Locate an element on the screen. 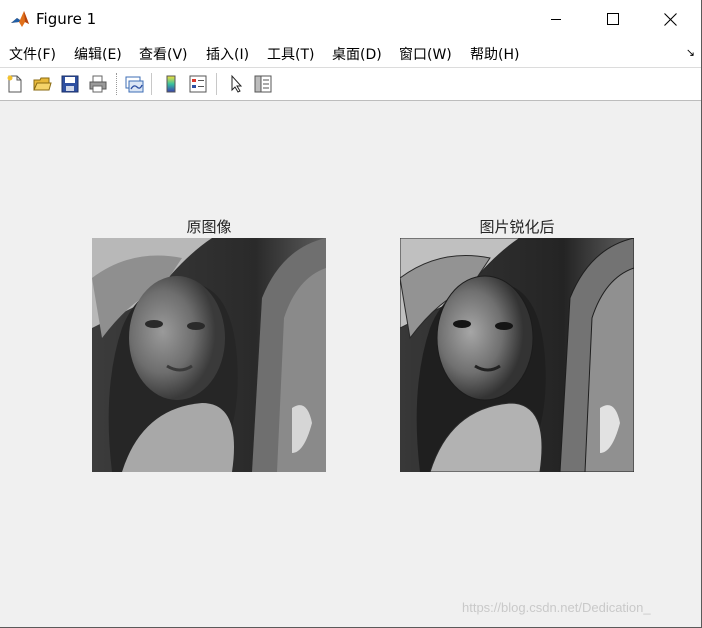  close-button is located at coordinates (670, 19).